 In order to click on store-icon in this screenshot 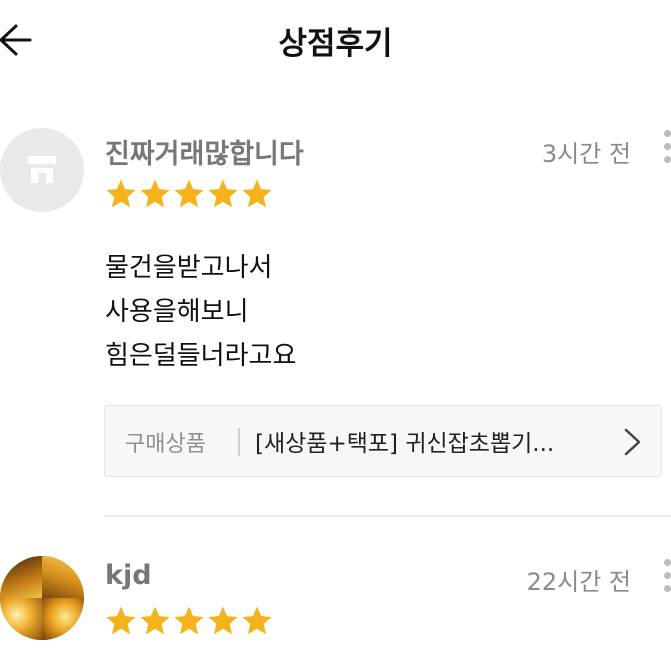, I will do `click(42, 169)`.